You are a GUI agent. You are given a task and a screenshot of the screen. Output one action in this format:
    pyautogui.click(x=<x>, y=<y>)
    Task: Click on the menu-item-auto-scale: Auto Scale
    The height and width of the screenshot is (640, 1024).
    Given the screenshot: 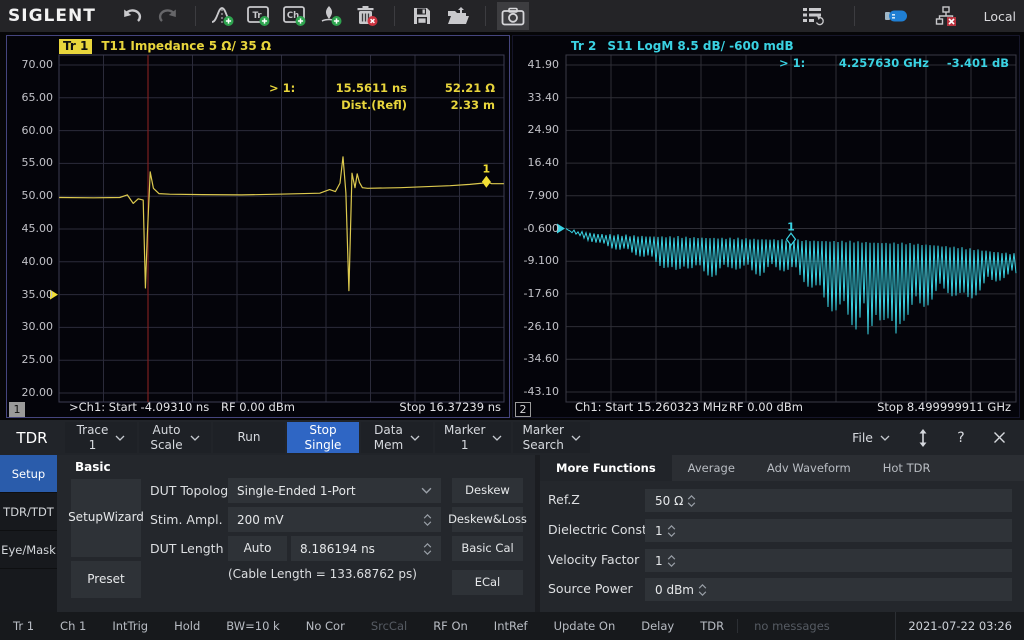 What is the action you would take?
    pyautogui.click(x=175, y=437)
    